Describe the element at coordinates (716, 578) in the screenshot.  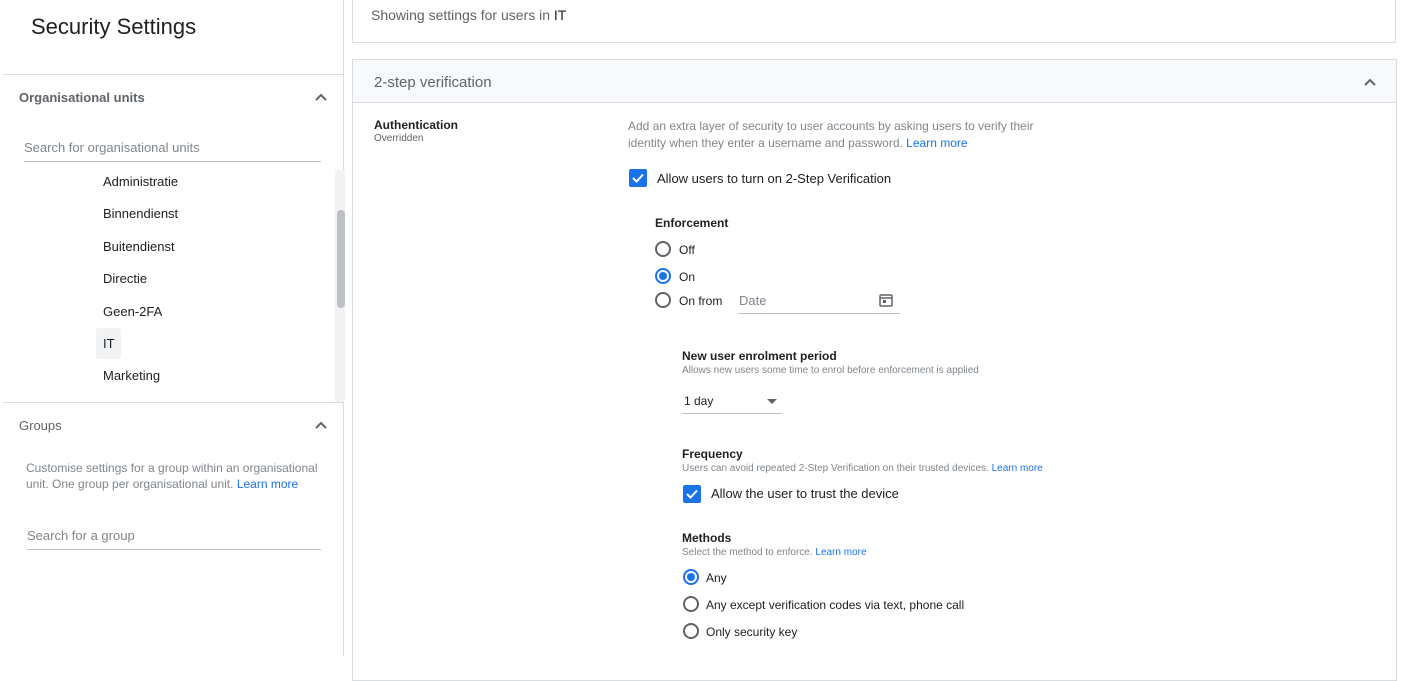
I see `method-any-label: Any` at that location.